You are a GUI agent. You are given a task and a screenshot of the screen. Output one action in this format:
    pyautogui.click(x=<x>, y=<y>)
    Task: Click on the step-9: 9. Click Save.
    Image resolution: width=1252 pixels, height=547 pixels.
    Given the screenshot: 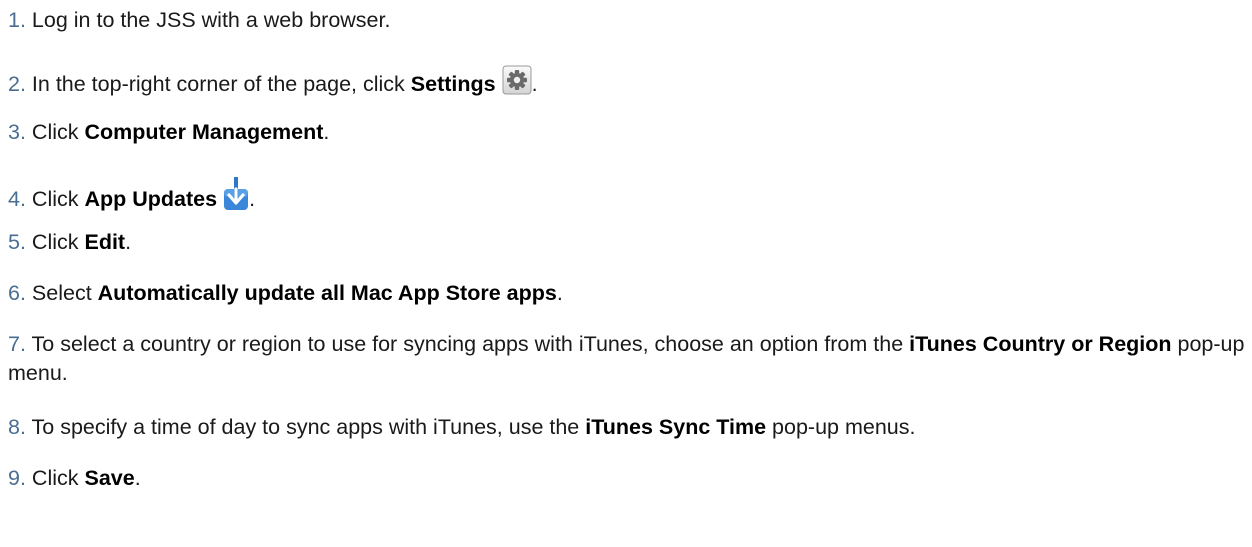 What is the action you would take?
    pyautogui.click(x=74, y=478)
    